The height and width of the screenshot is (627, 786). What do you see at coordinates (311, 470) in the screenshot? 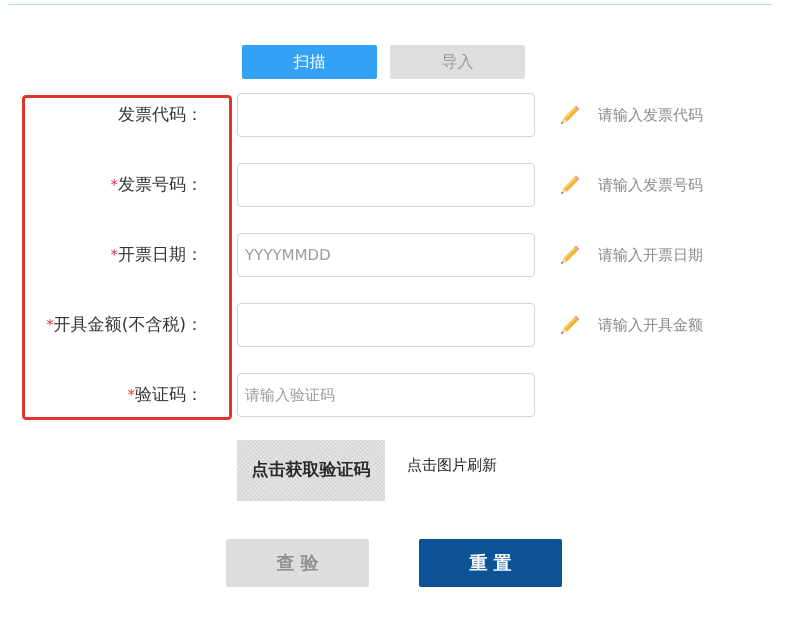
I see `captcha-image: 点击获取验证码` at bounding box center [311, 470].